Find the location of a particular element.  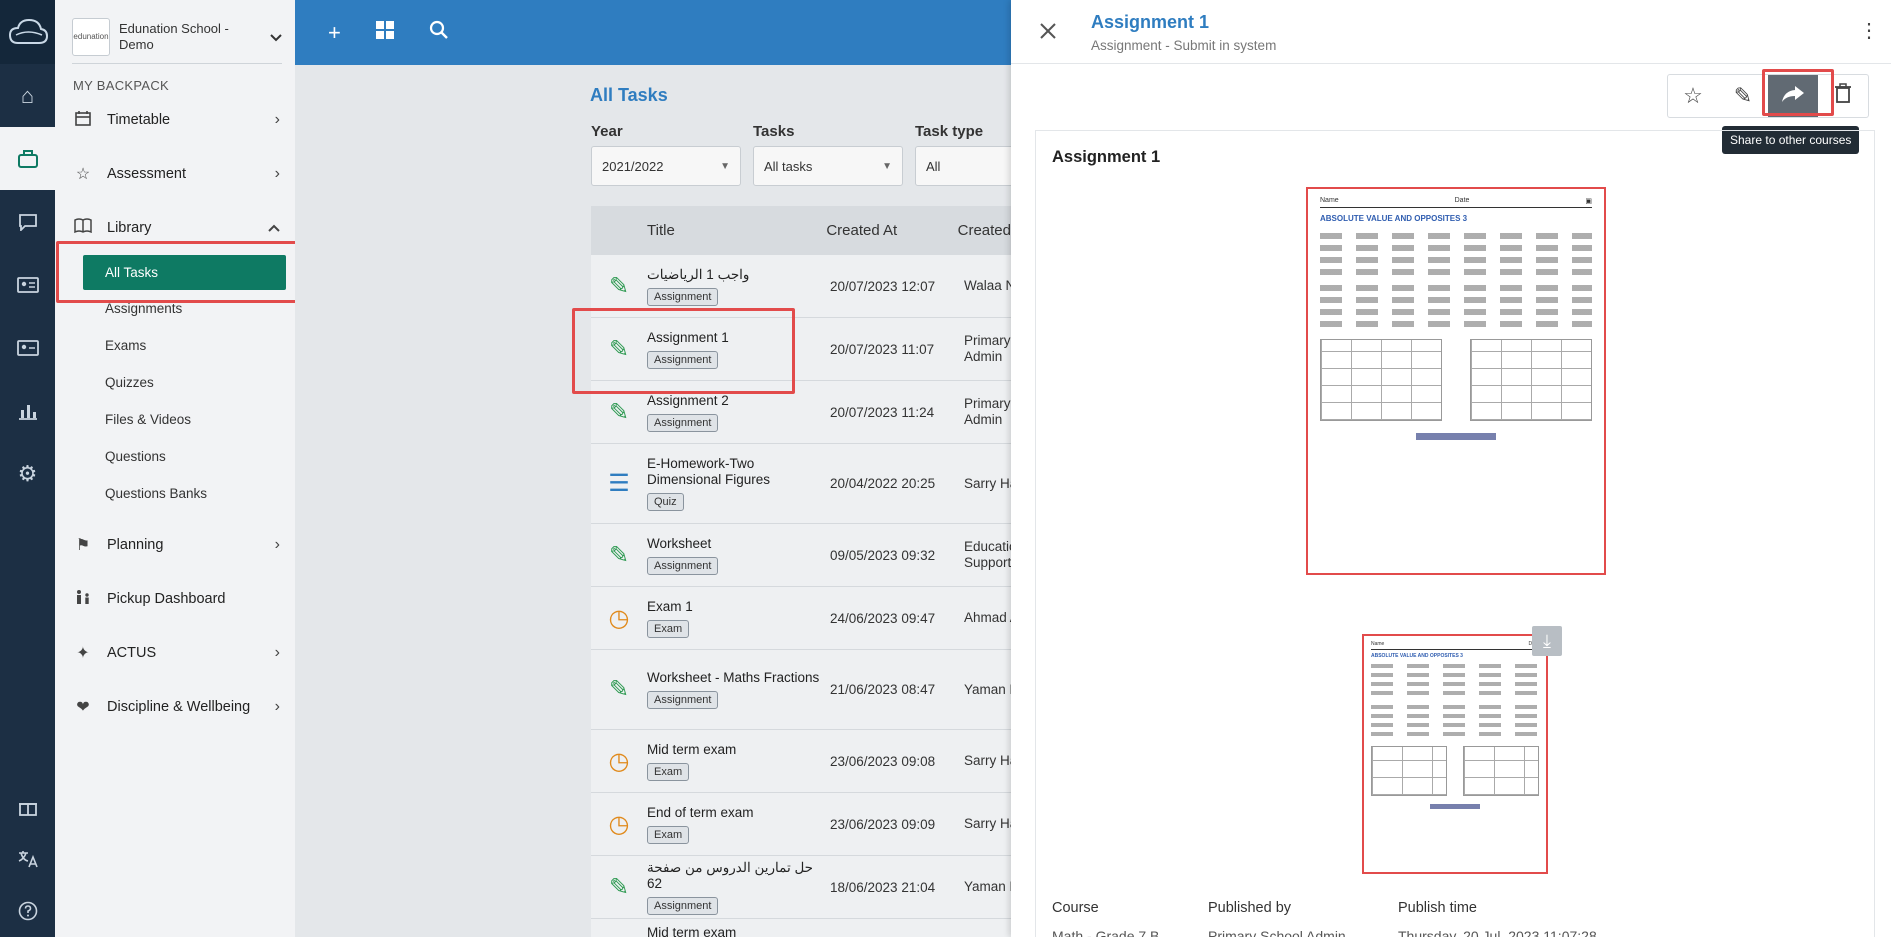

sidebar-item-actus: ✦ ACTUS › is located at coordinates (175, 653).